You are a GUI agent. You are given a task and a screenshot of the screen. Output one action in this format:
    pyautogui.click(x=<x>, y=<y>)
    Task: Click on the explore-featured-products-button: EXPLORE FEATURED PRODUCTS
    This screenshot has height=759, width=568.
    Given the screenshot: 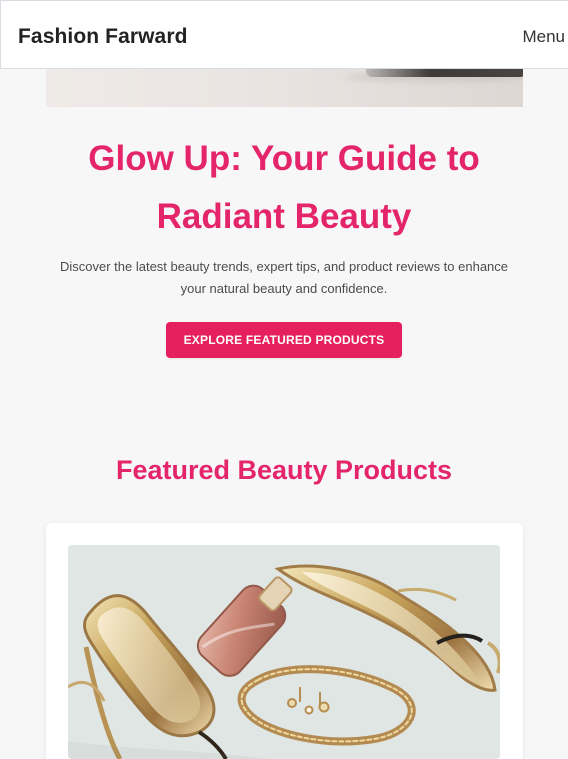 What is the action you would take?
    pyautogui.click(x=284, y=340)
    